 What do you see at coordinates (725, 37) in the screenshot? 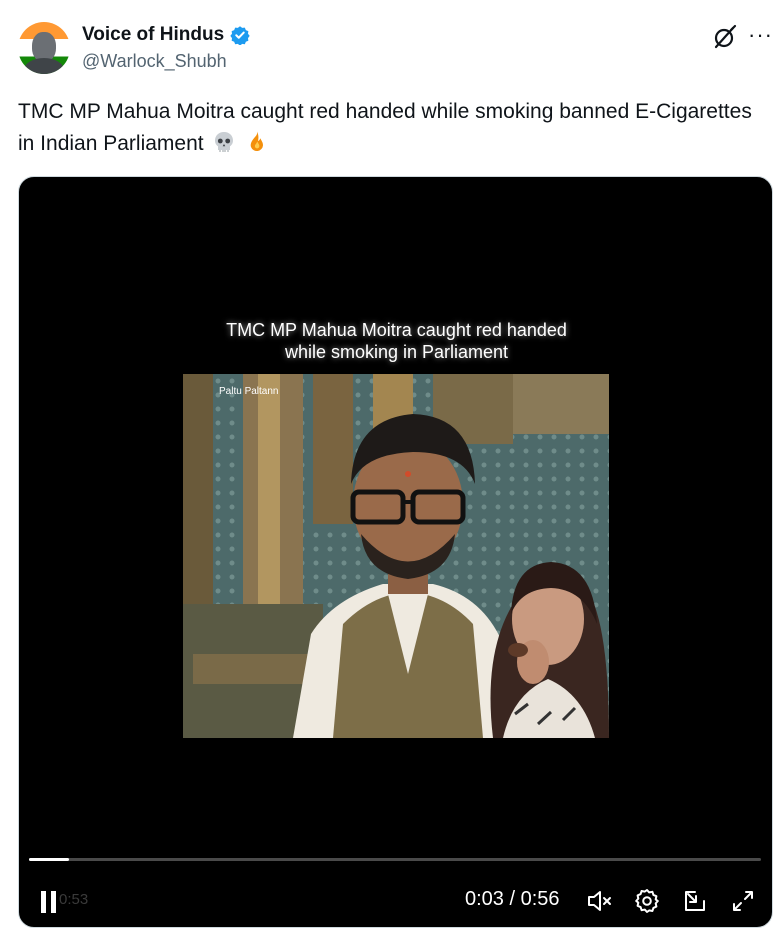
I see `grok-icon` at bounding box center [725, 37].